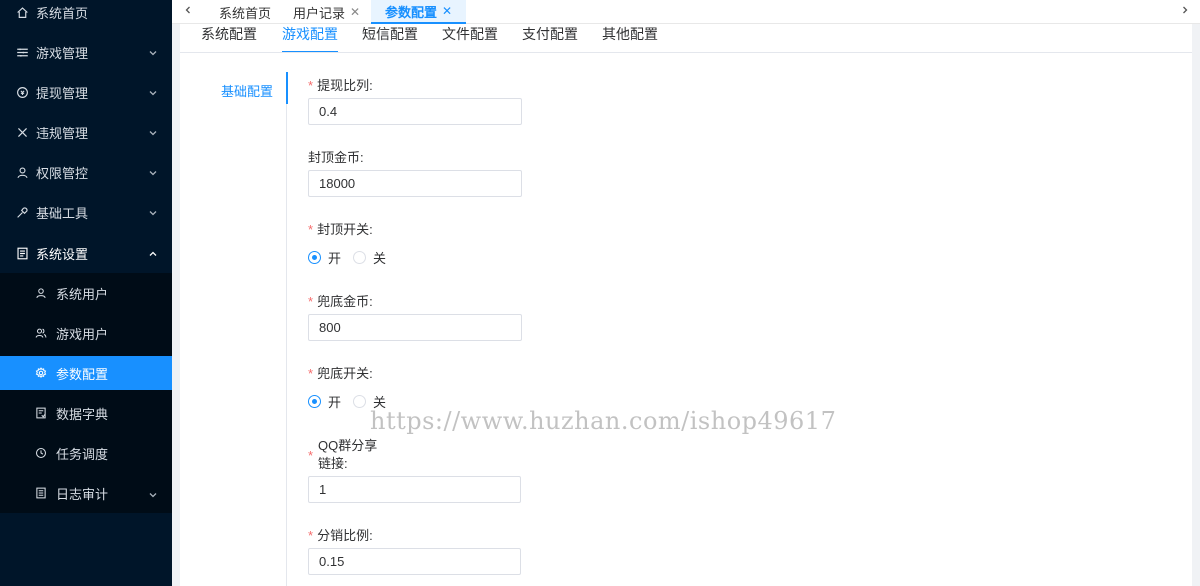 This screenshot has height=586, width=1200. I want to click on scroll-left-icon, so click(188, 10).